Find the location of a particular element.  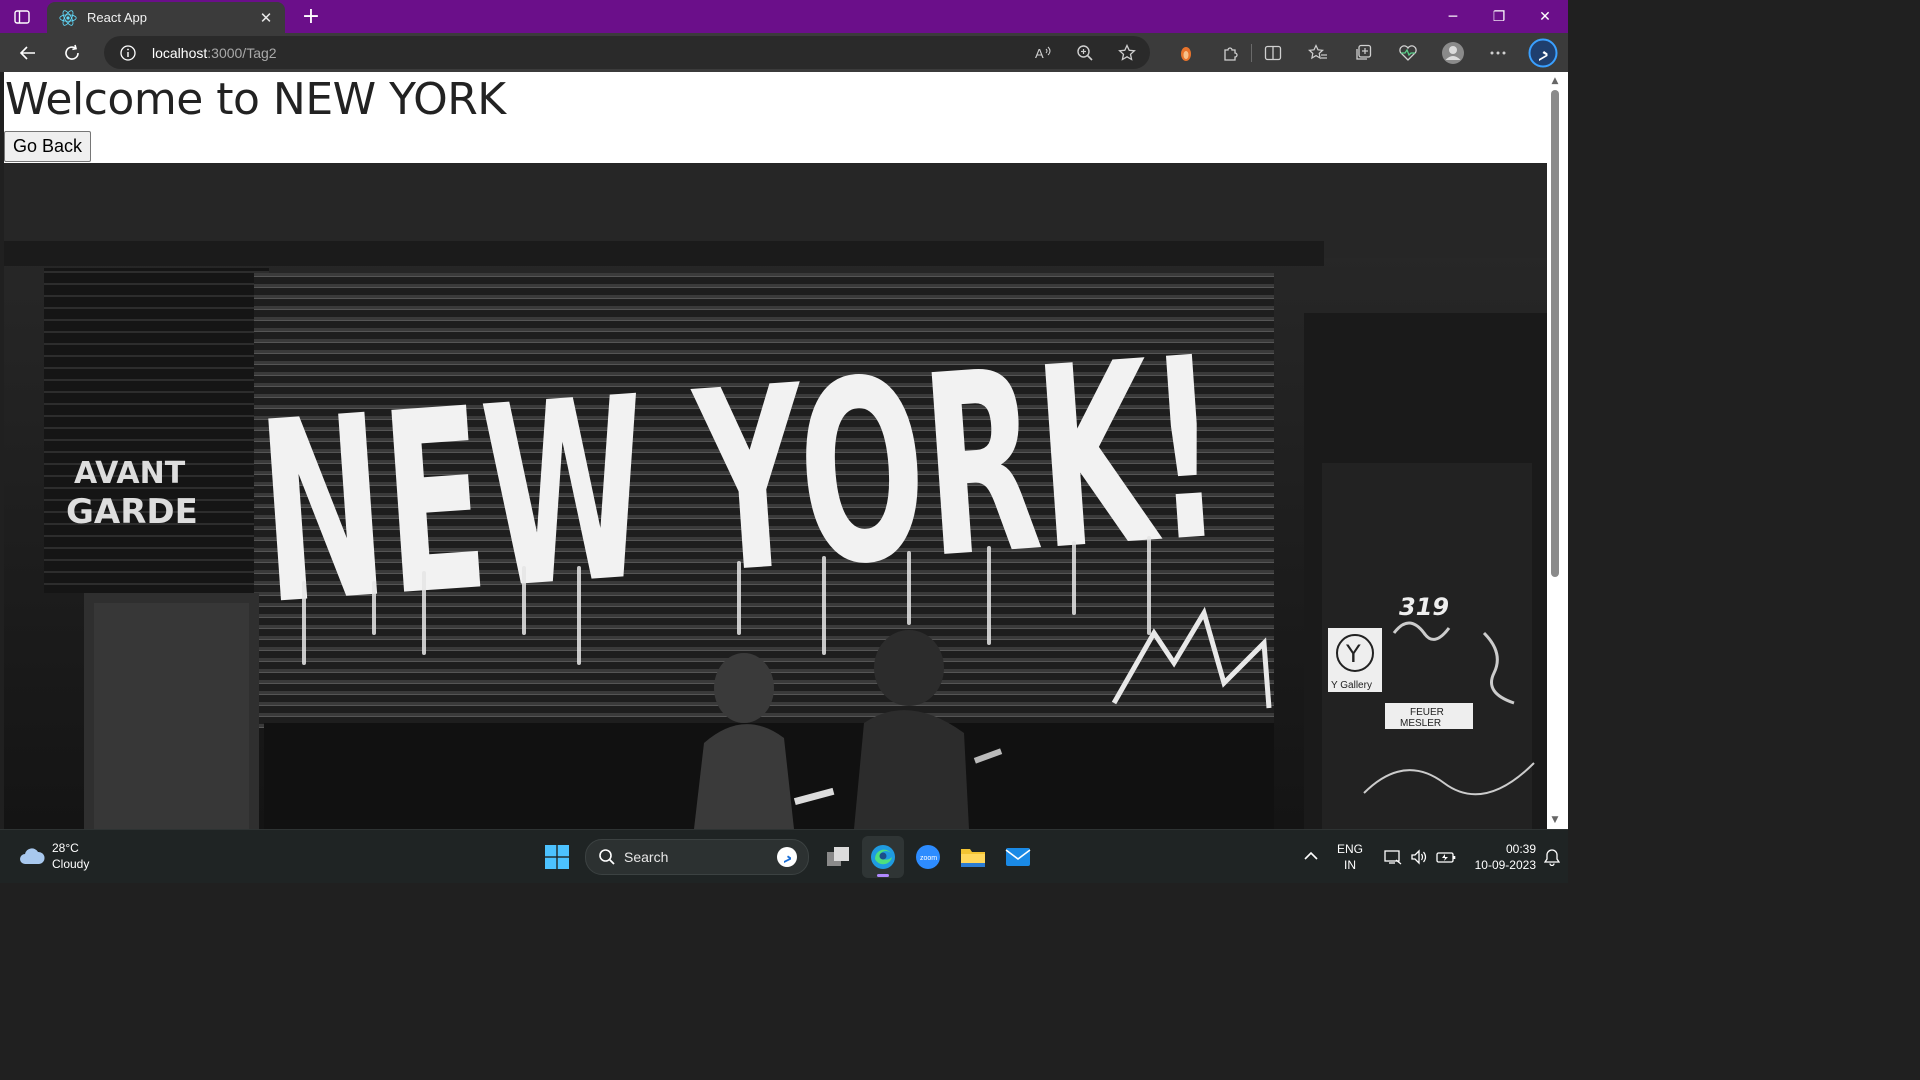

volume-icon is located at coordinates (1419, 856).